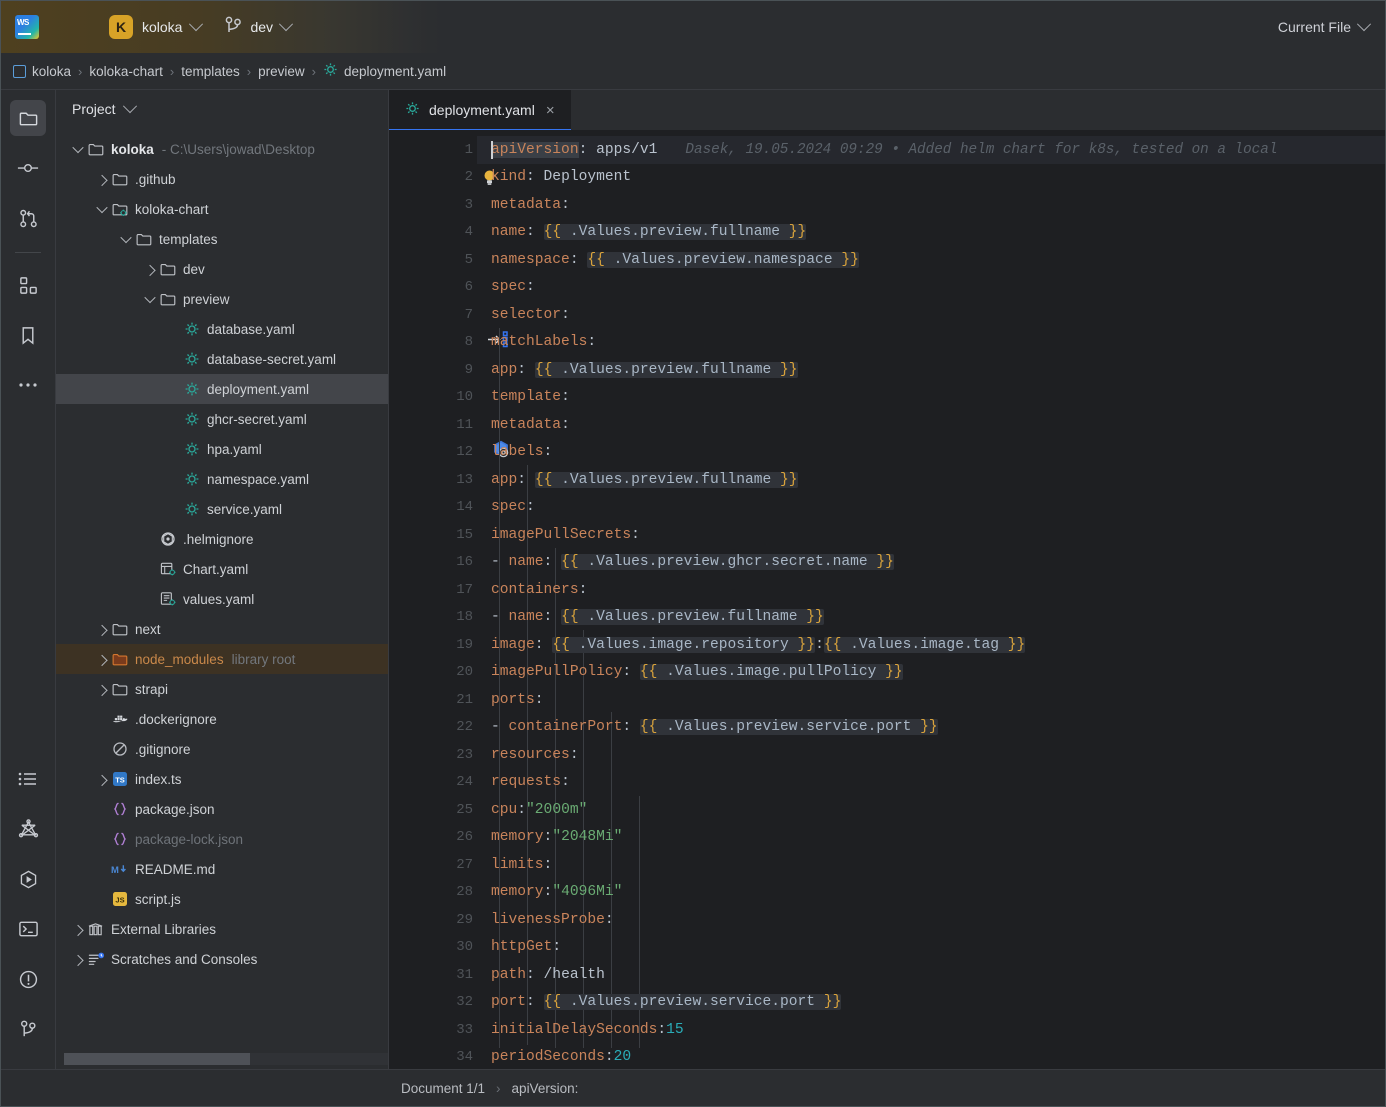 This screenshot has width=1386, height=1107. Describe the element at coordinates (222, 599) in the screenshot. I see `tree-node-values-yaml: values.yaml` at that location.